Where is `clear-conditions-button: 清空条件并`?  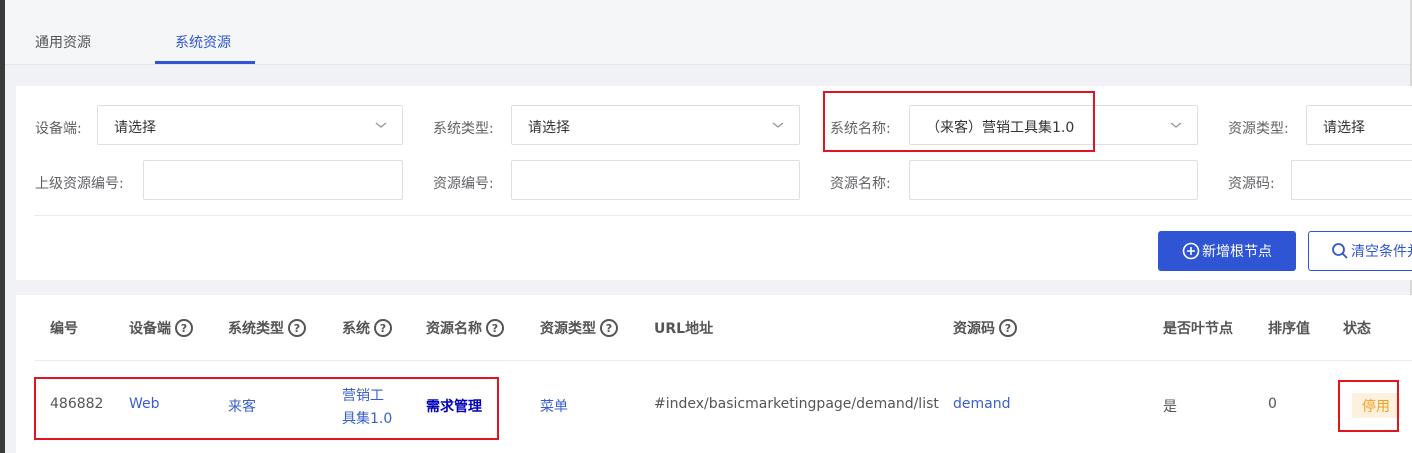
clear-conditions-button: 清空条件并 is located at coordinates (1360, 251).